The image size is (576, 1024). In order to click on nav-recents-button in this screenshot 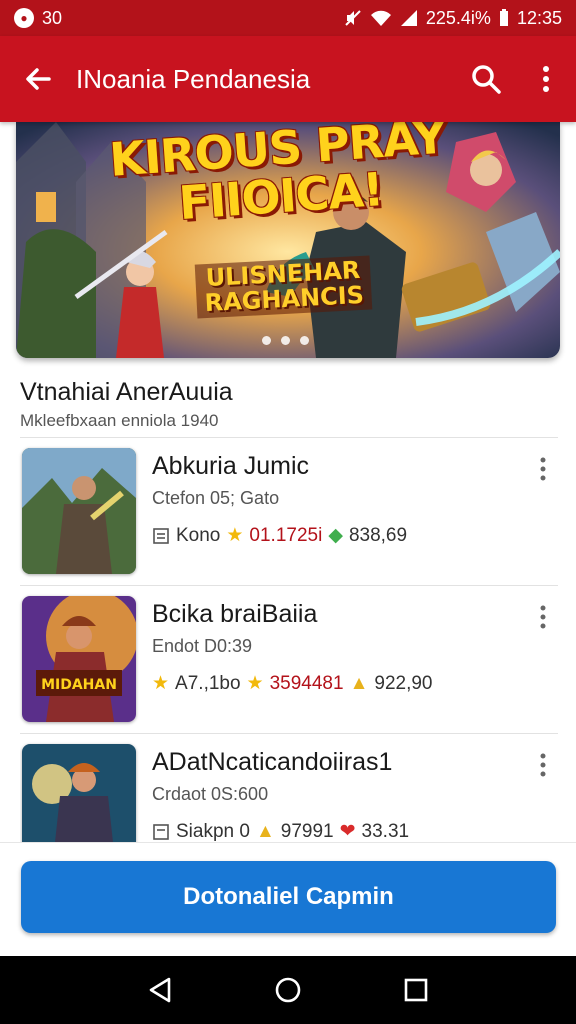, I will do `click(416, 990)`.